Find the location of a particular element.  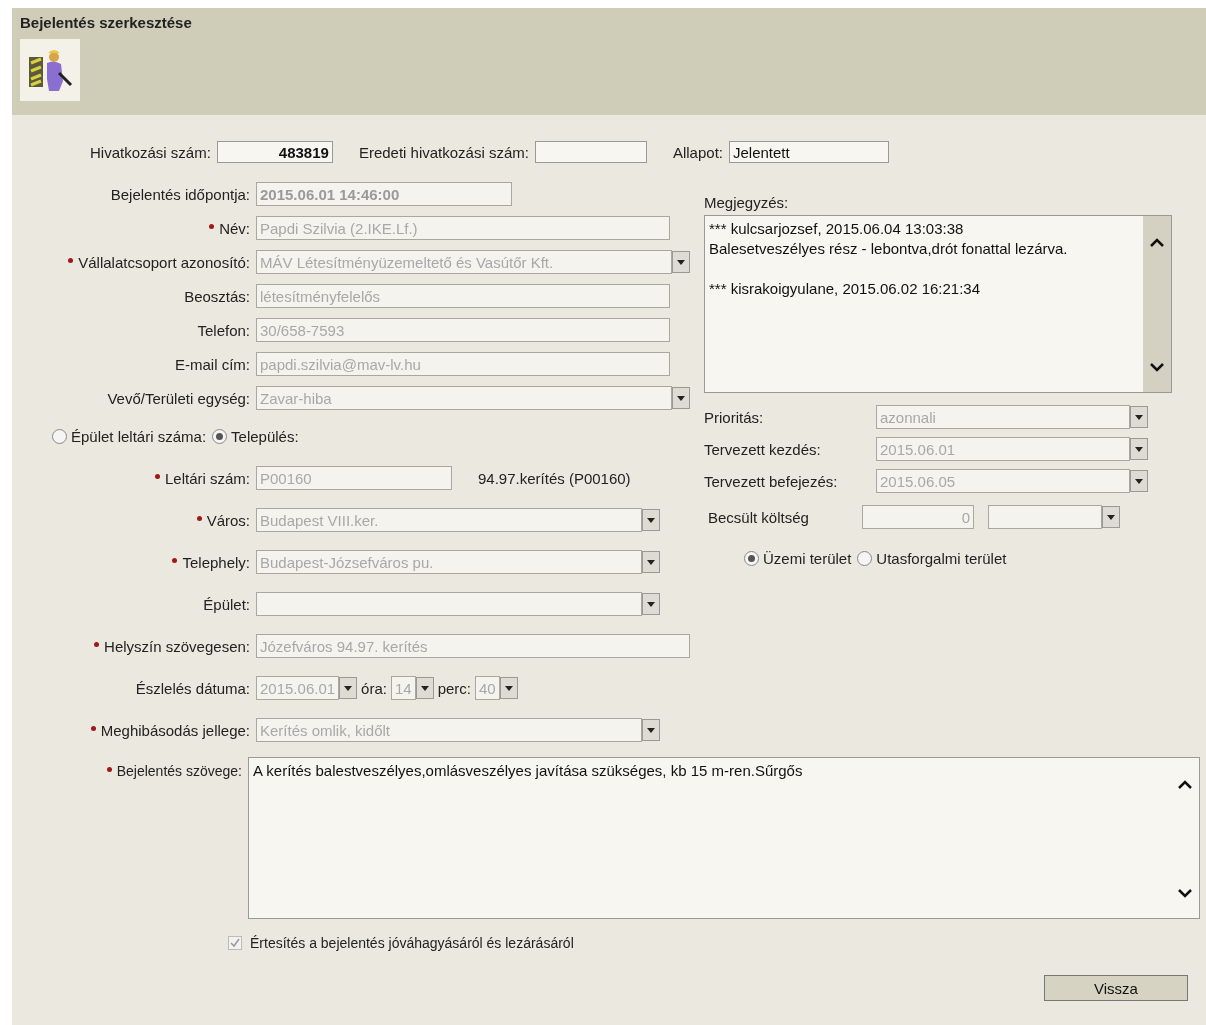

field-label: Becsült költség is located at coordinates (759, 517).